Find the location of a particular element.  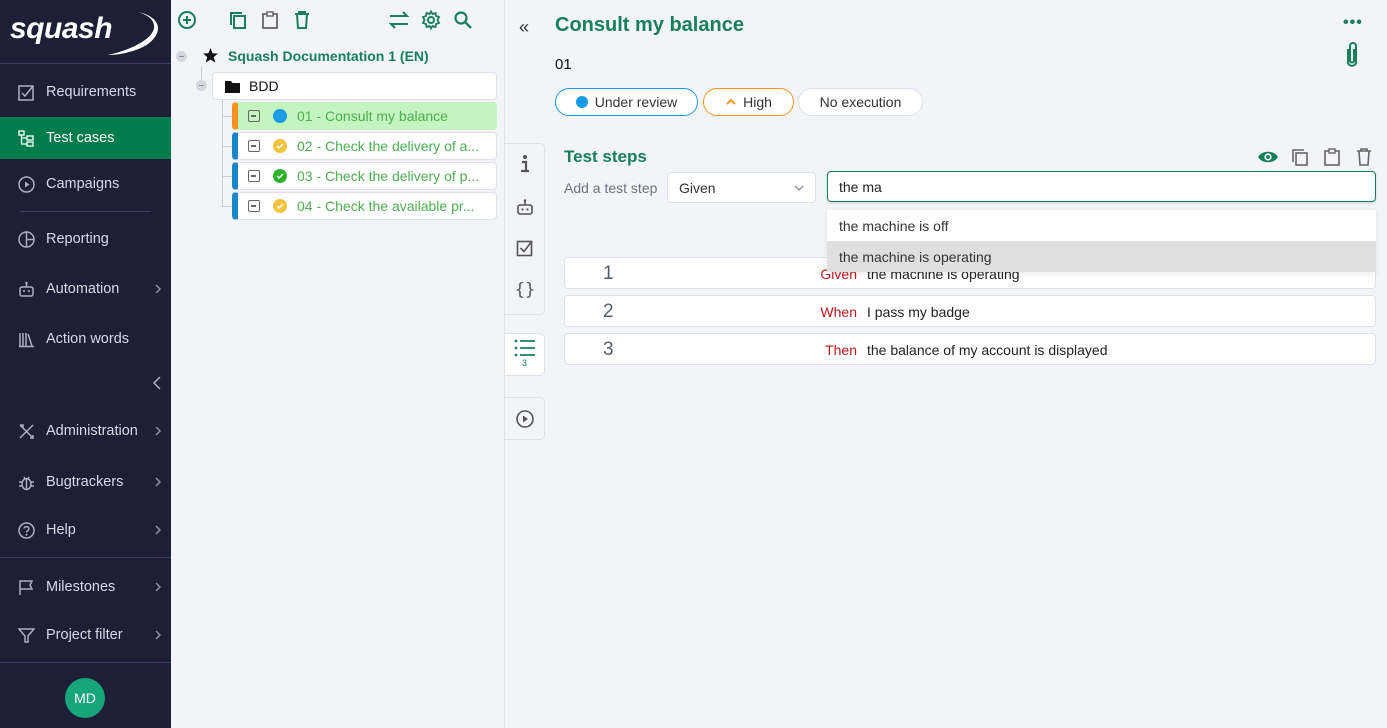

test-step-row: 2 When I pass my badge is located at coordinates (970, 311).